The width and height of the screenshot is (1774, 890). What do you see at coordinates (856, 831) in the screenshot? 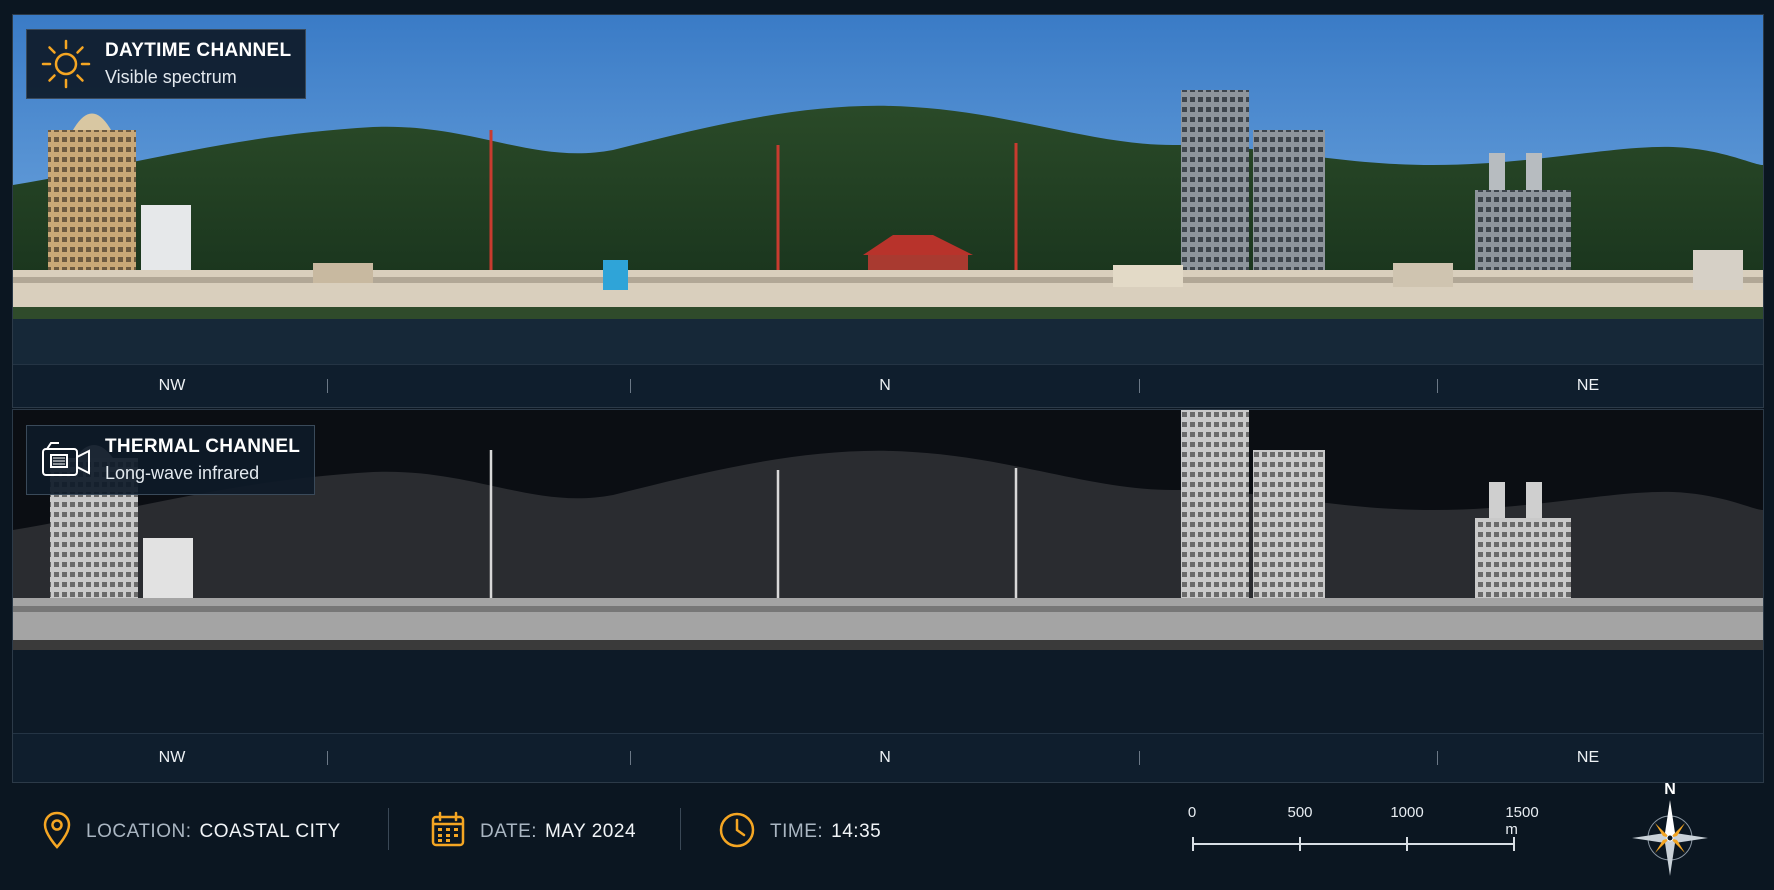
I see `time-value: 14:35` at bounding box center [856, 831].